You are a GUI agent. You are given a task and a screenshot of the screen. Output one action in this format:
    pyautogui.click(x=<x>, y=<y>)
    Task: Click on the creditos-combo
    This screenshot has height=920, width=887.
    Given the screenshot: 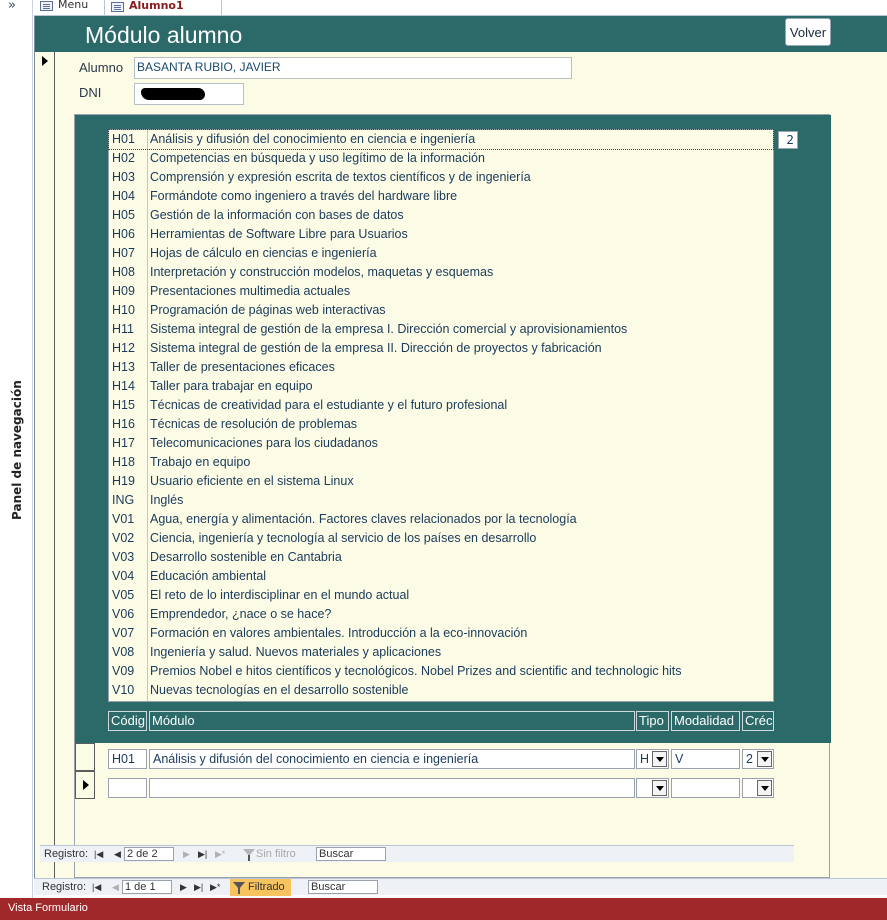 What is the action you would take?
    pyautogui.click(x=758, y=788)
    